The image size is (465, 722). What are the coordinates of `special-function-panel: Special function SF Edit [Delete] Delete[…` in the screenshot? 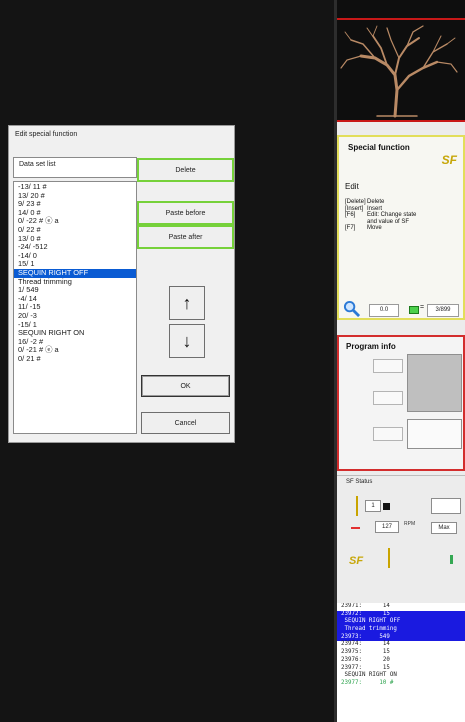 It's located at (401, 227).